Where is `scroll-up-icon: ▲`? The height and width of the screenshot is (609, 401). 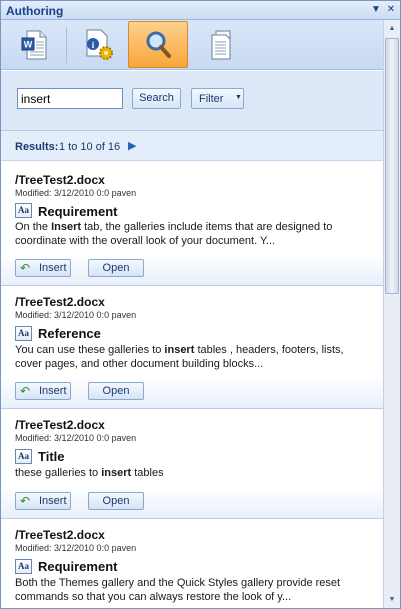
scroll-up-icon: ▲ is located at coordinates (392, 28).